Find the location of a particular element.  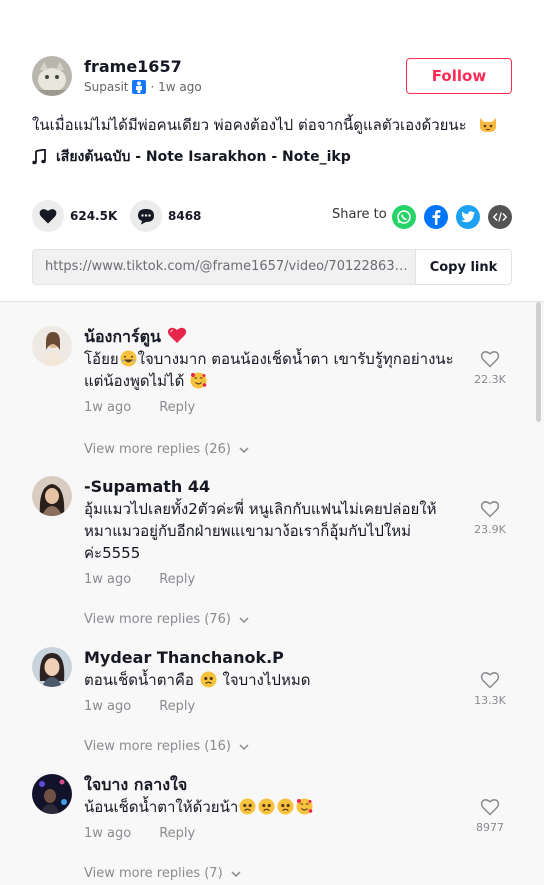

commenter-name: Mydear Thanchanok.P is located at coordinates (274, 658).